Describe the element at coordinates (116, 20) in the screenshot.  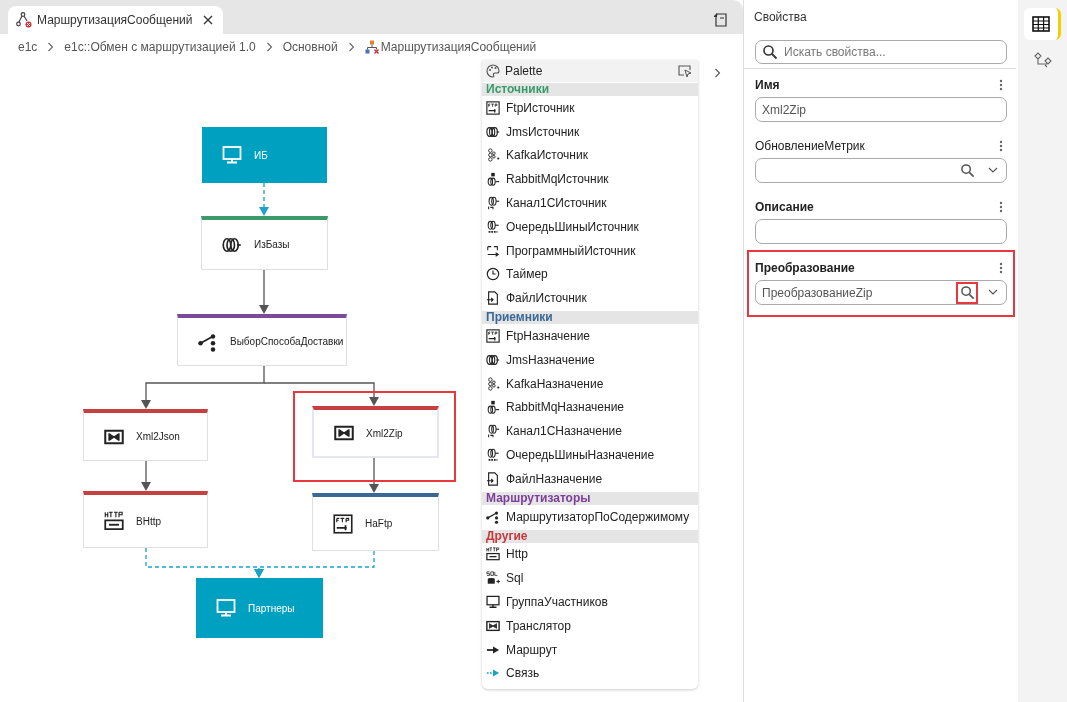
I see `editor-tab: МаршрутизацияСообщений` at that location.